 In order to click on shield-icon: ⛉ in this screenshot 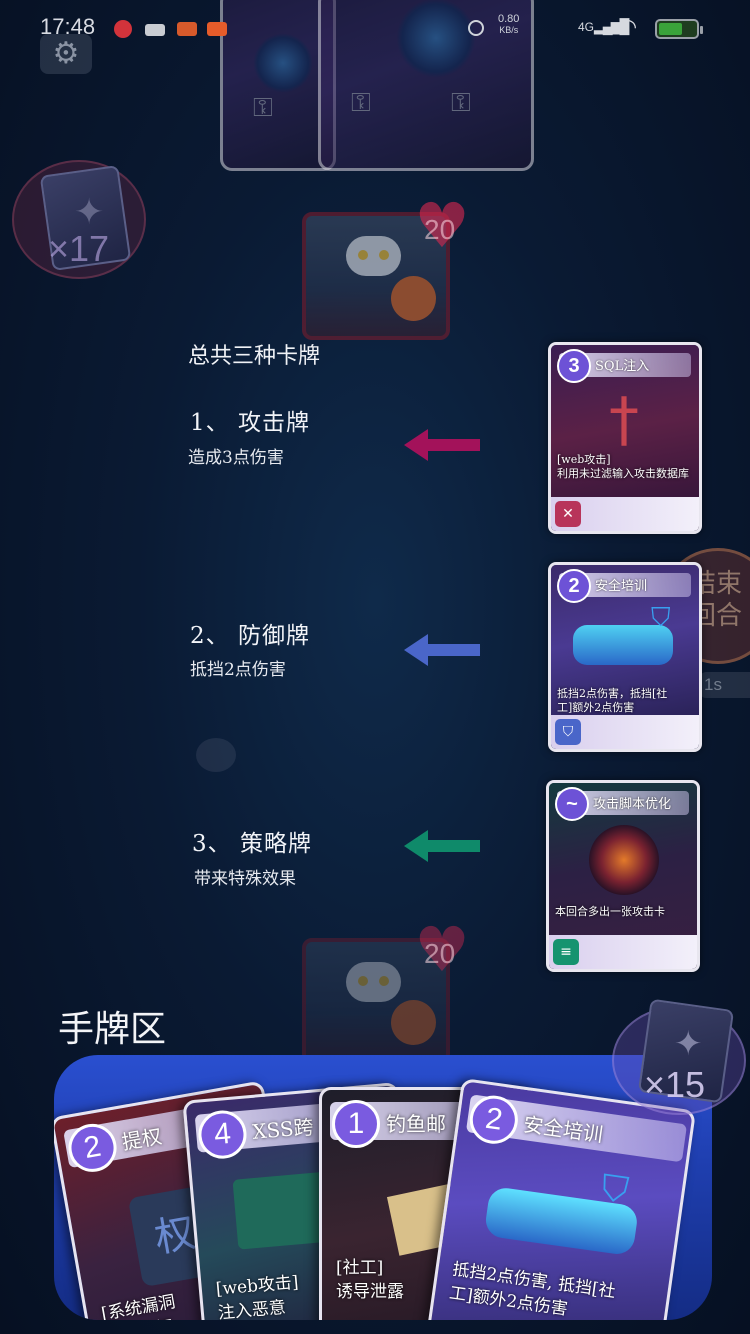, I will do `click(568, 732)`.